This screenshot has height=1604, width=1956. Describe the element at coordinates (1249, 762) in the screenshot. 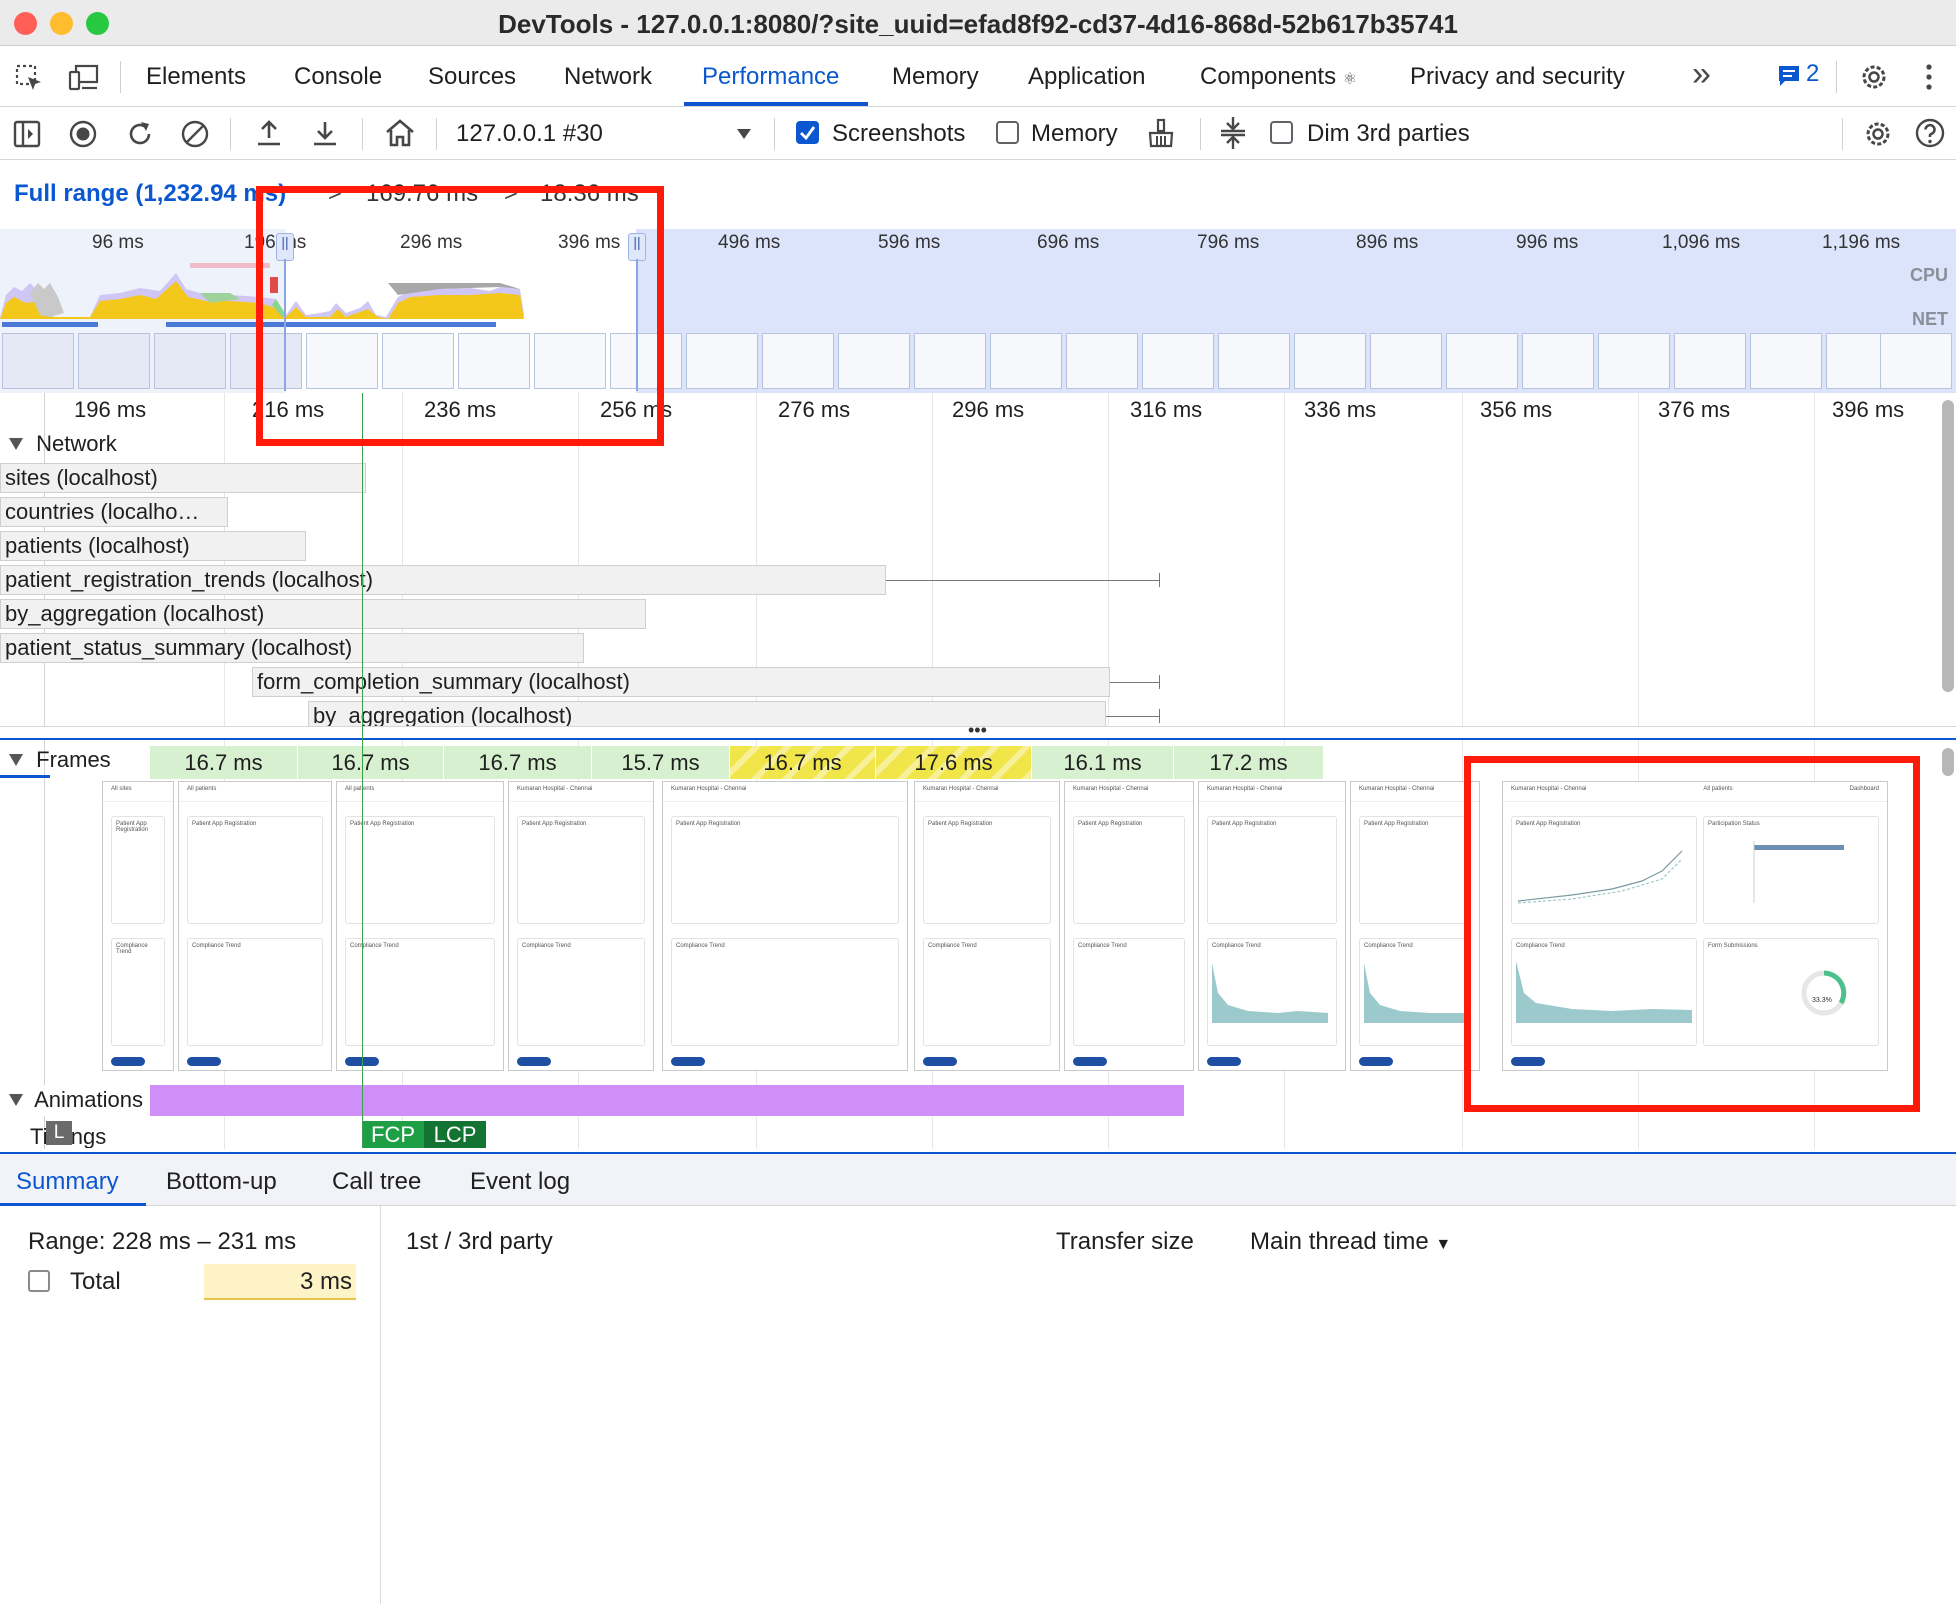

I see `frame-duration: 17.2 ms` at that location.